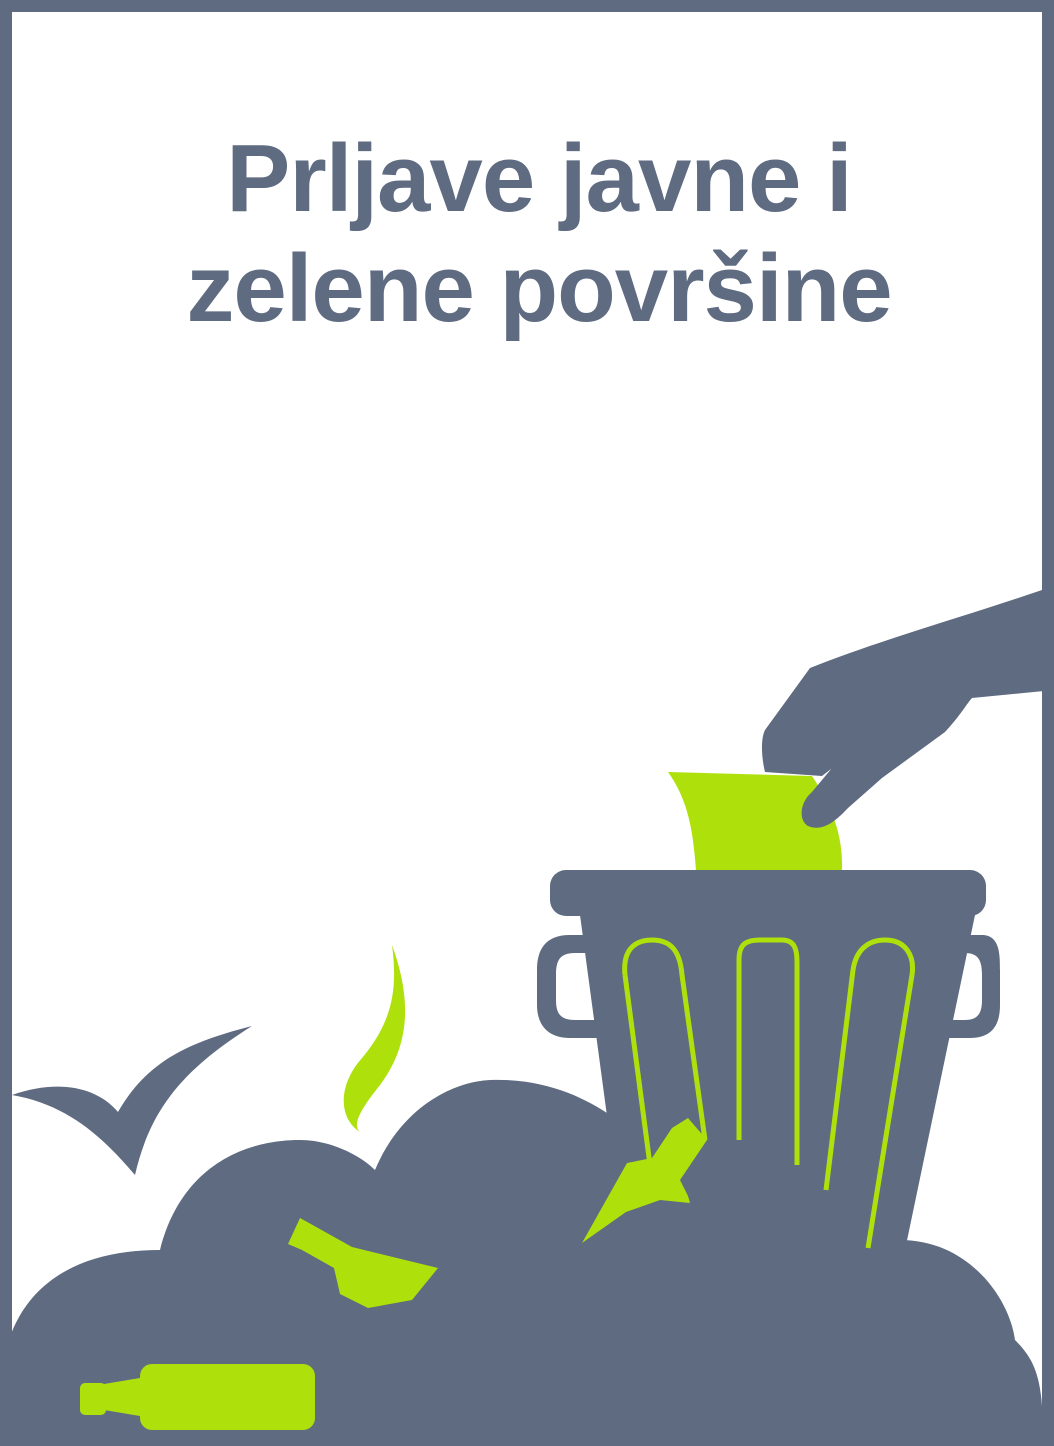  What do you see at coordinates (374, 1038) in the screenshot?
I see `smell-wisp-icon` at bounding box center [374, 1038].